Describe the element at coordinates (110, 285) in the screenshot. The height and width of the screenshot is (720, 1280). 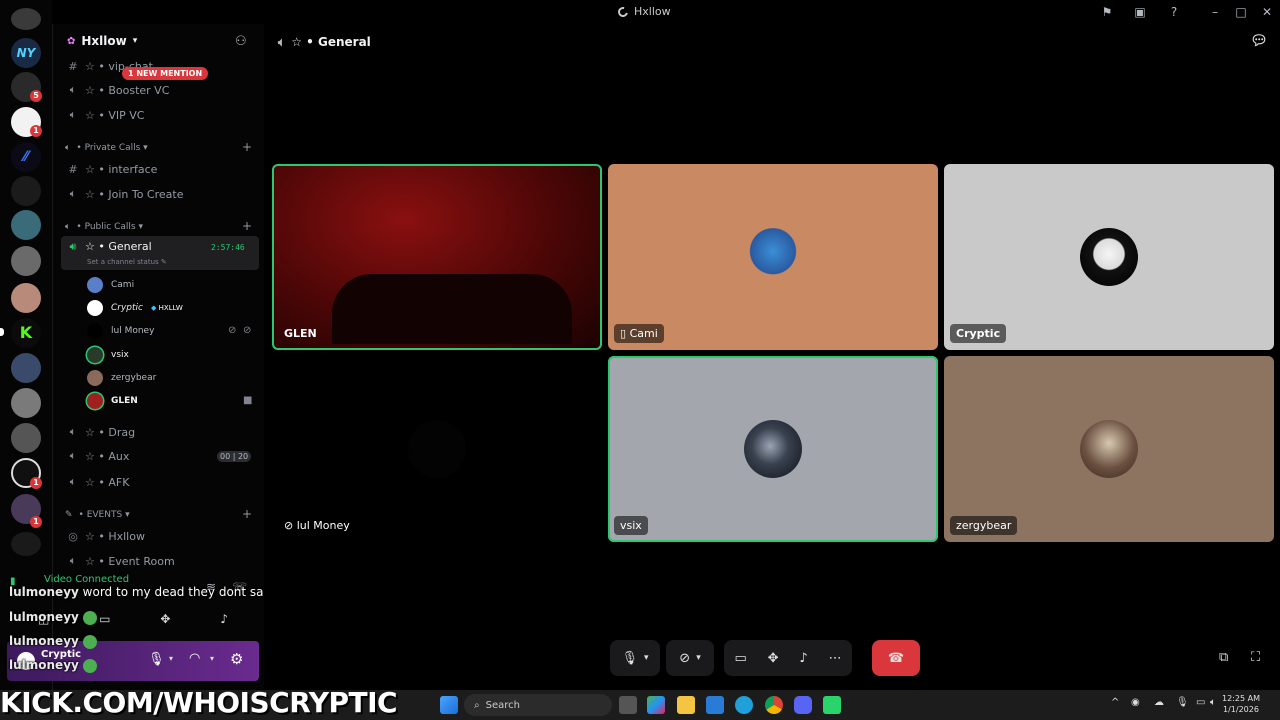
I see `voice-member-cami: Cami` at that location.